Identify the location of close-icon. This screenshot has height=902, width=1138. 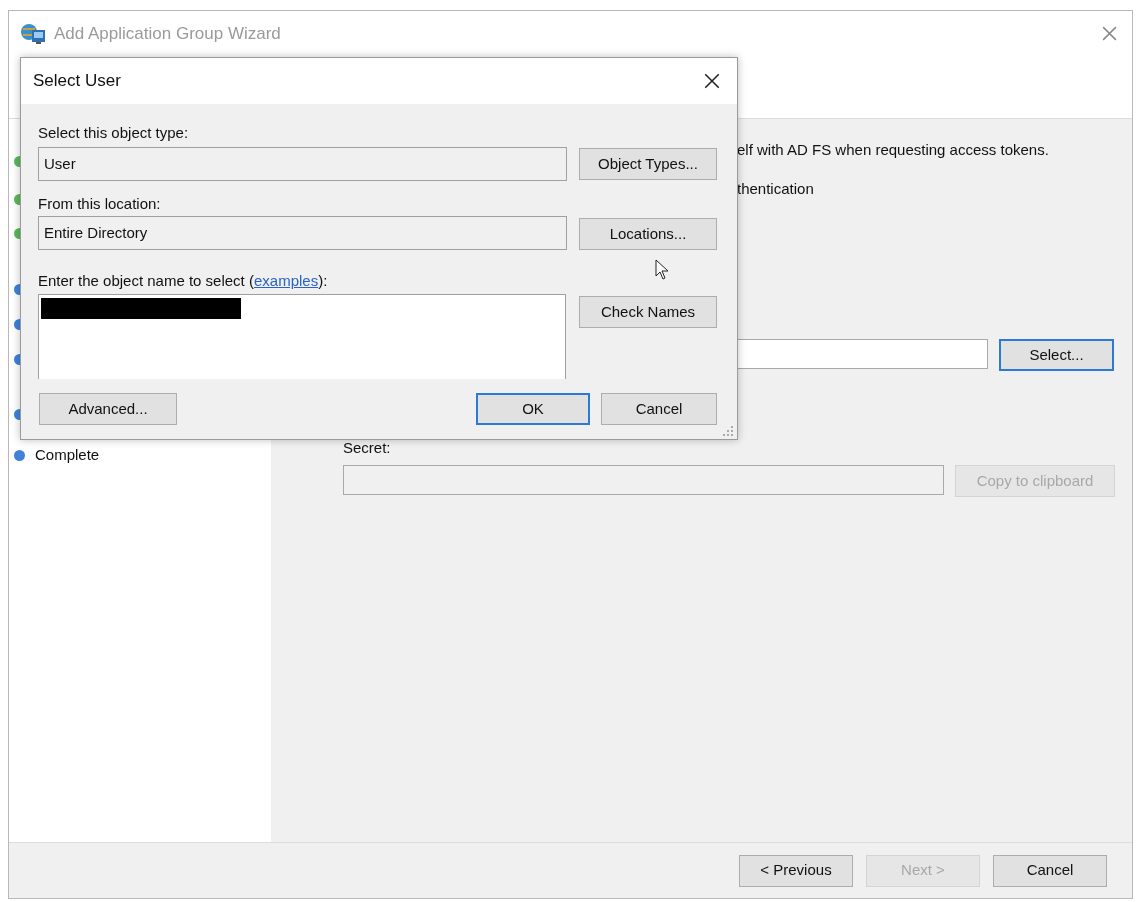
(712, 81).